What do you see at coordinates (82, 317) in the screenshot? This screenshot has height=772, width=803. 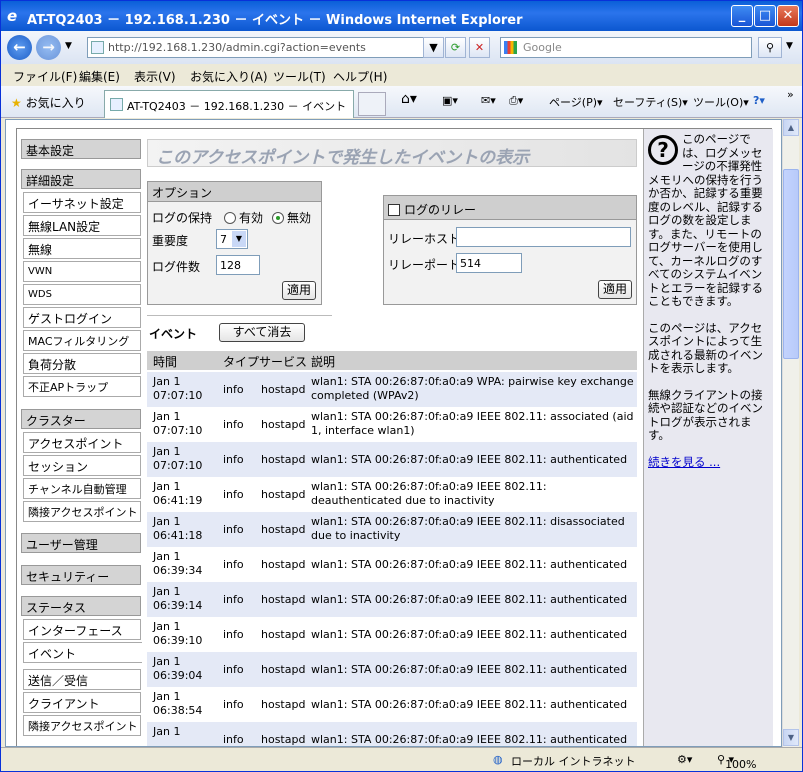 I see `sidebar-item-guest-login: ゲストログイン` at bounding box center [82, 317].